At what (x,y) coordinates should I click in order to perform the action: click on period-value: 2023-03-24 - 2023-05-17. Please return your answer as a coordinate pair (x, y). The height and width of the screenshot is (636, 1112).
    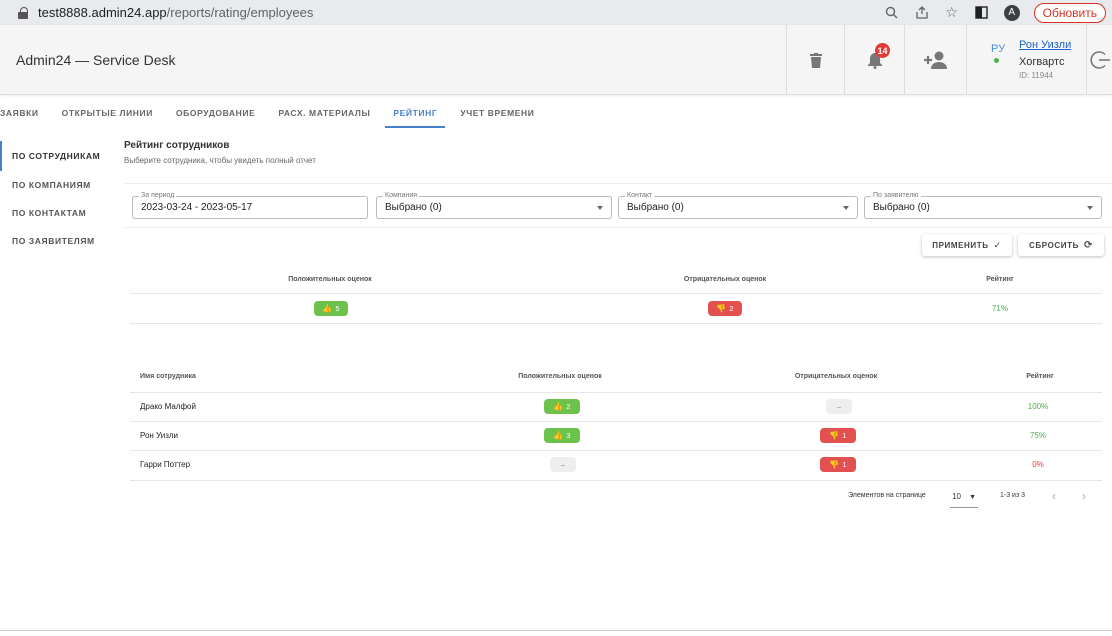
    Looking at the image, I should click on (197, 207).